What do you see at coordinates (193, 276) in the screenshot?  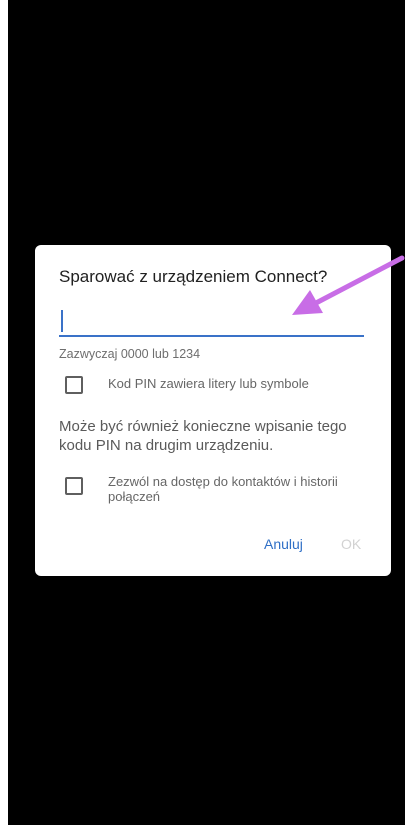 I see `dialog-title: Sparować z urządzeniem Connect?` at bounding box center [193, 276].